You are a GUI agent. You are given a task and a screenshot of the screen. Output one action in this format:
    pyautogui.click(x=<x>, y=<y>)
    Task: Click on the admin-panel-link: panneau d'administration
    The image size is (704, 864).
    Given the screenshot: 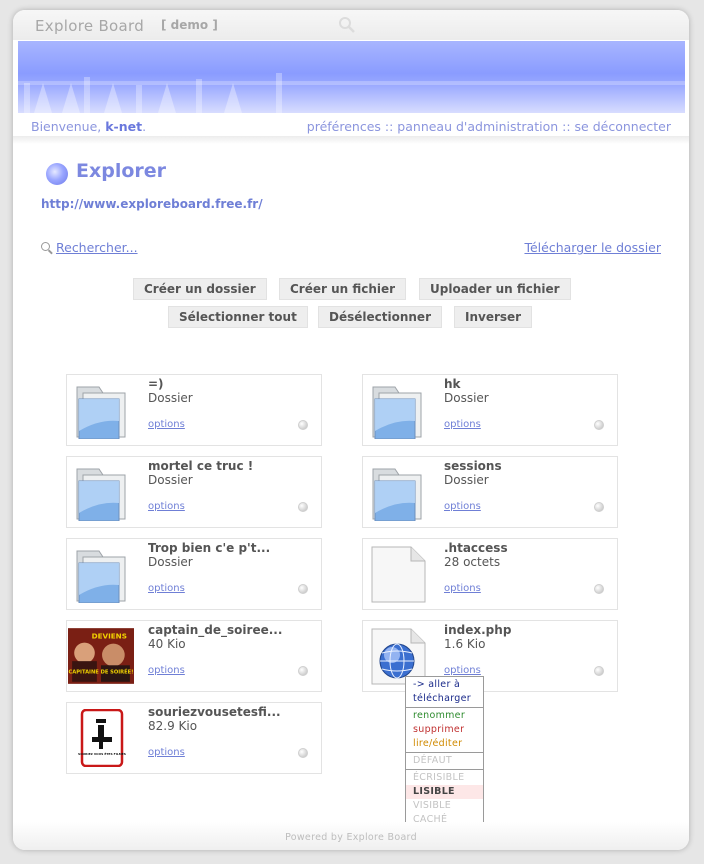 What is the action you would take?
    pyautogui.click(x=477, y=126)
    